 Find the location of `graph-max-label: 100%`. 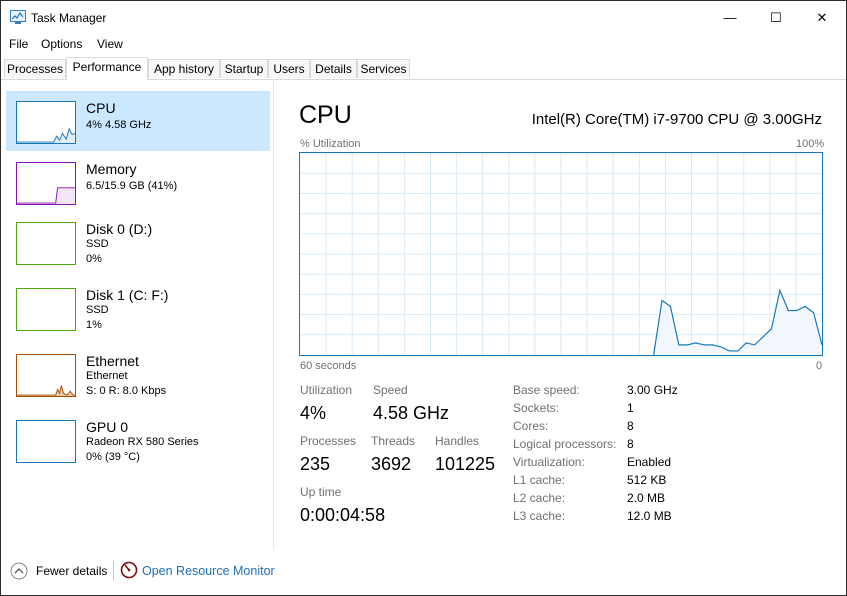

graph-max-label: 100% is located at coordinates (810, 144).